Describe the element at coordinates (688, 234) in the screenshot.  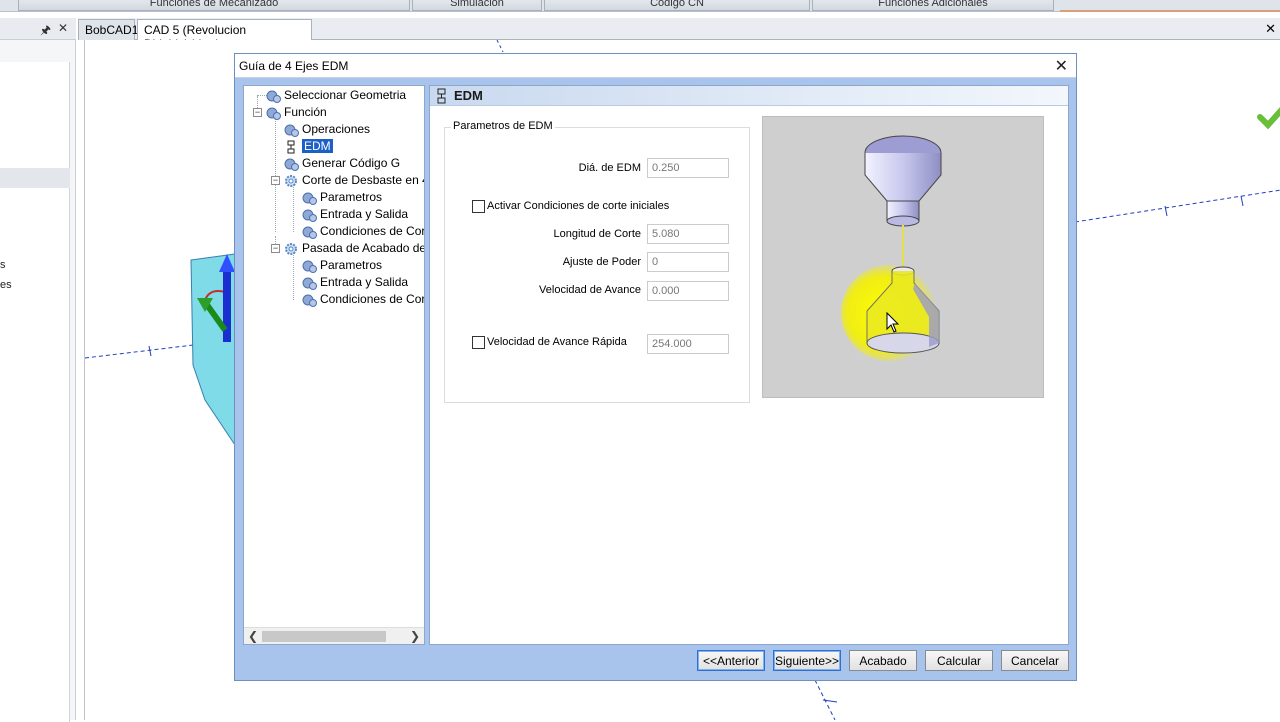
I see `cut-length-input` at that location.